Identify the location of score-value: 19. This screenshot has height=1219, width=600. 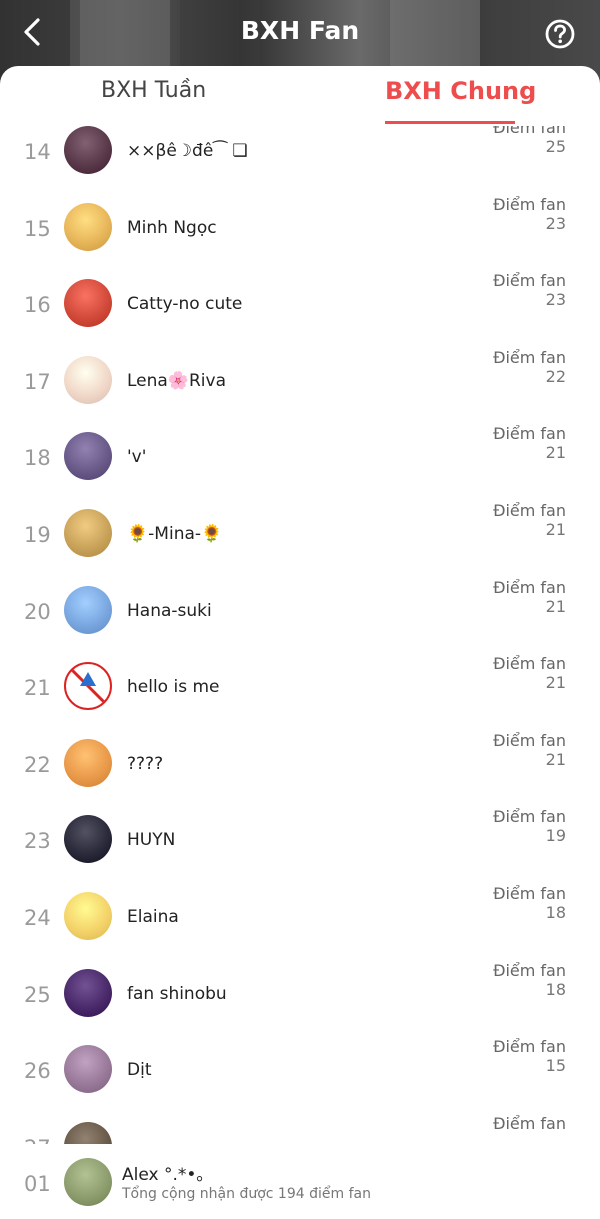
(555, 836).